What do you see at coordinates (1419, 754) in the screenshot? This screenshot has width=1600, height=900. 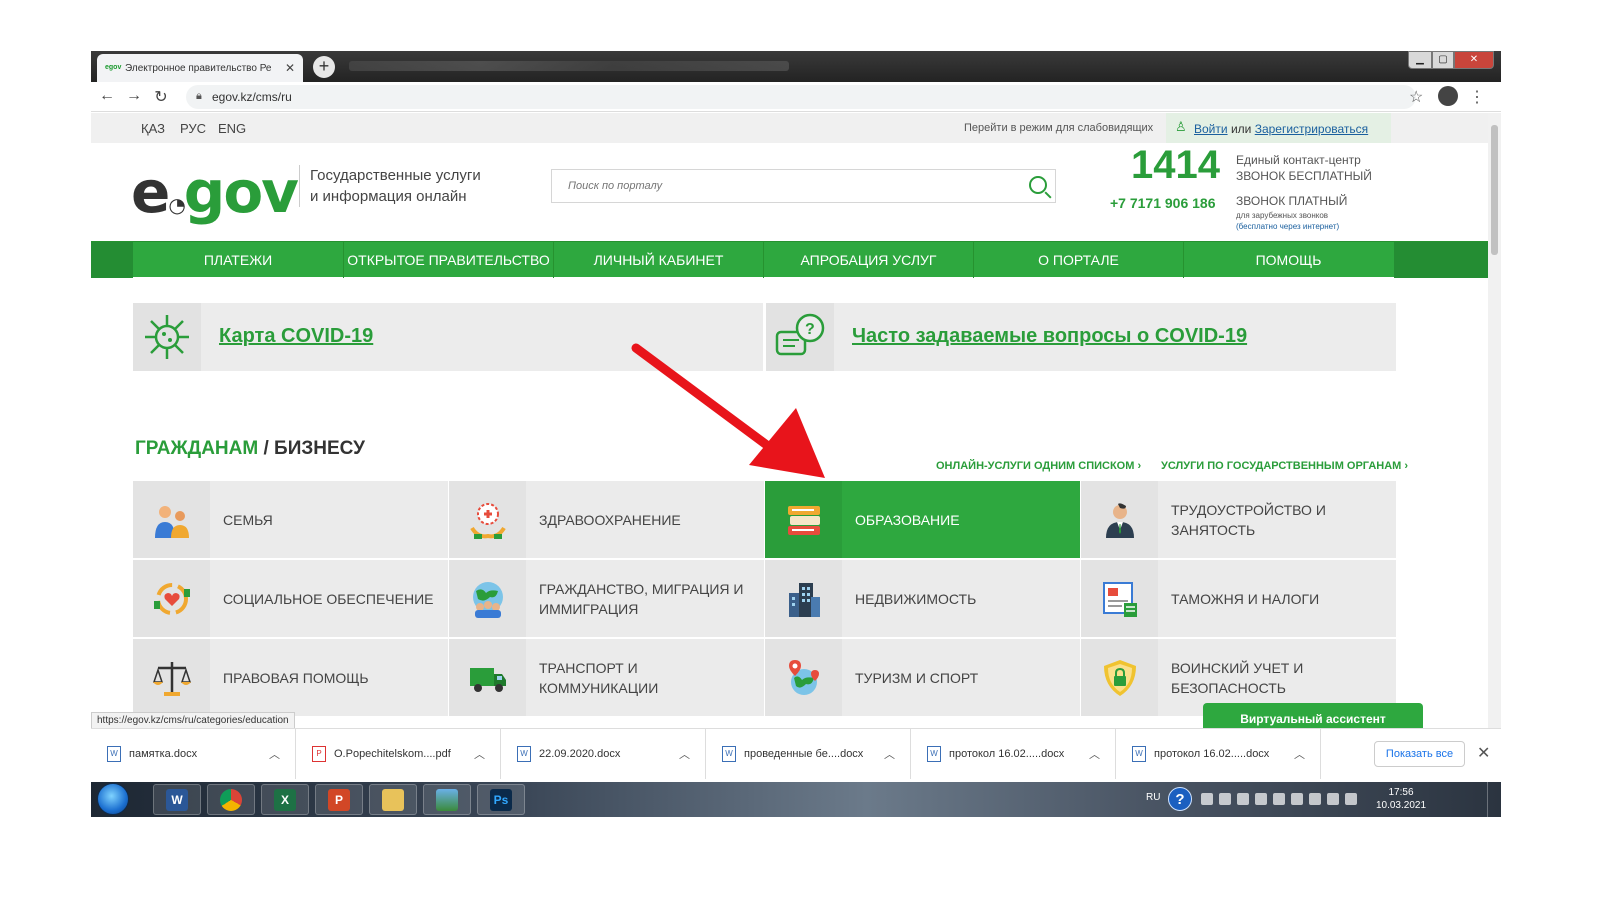 I see `show-all-downloads-button: Показать все` at bounding box center [1419, 754].